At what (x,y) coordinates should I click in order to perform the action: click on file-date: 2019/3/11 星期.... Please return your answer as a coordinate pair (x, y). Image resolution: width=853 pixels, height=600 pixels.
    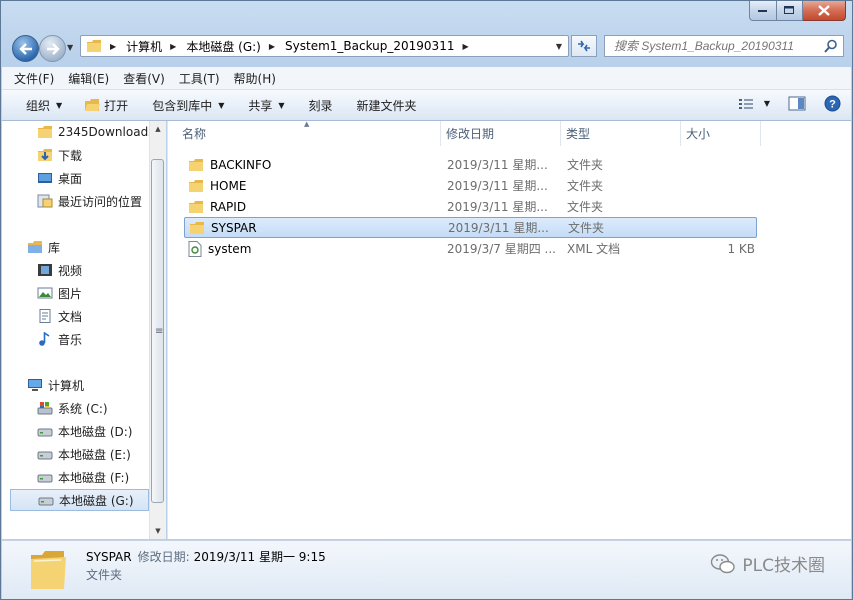
    Looking at the image, I should click on (497, 165).